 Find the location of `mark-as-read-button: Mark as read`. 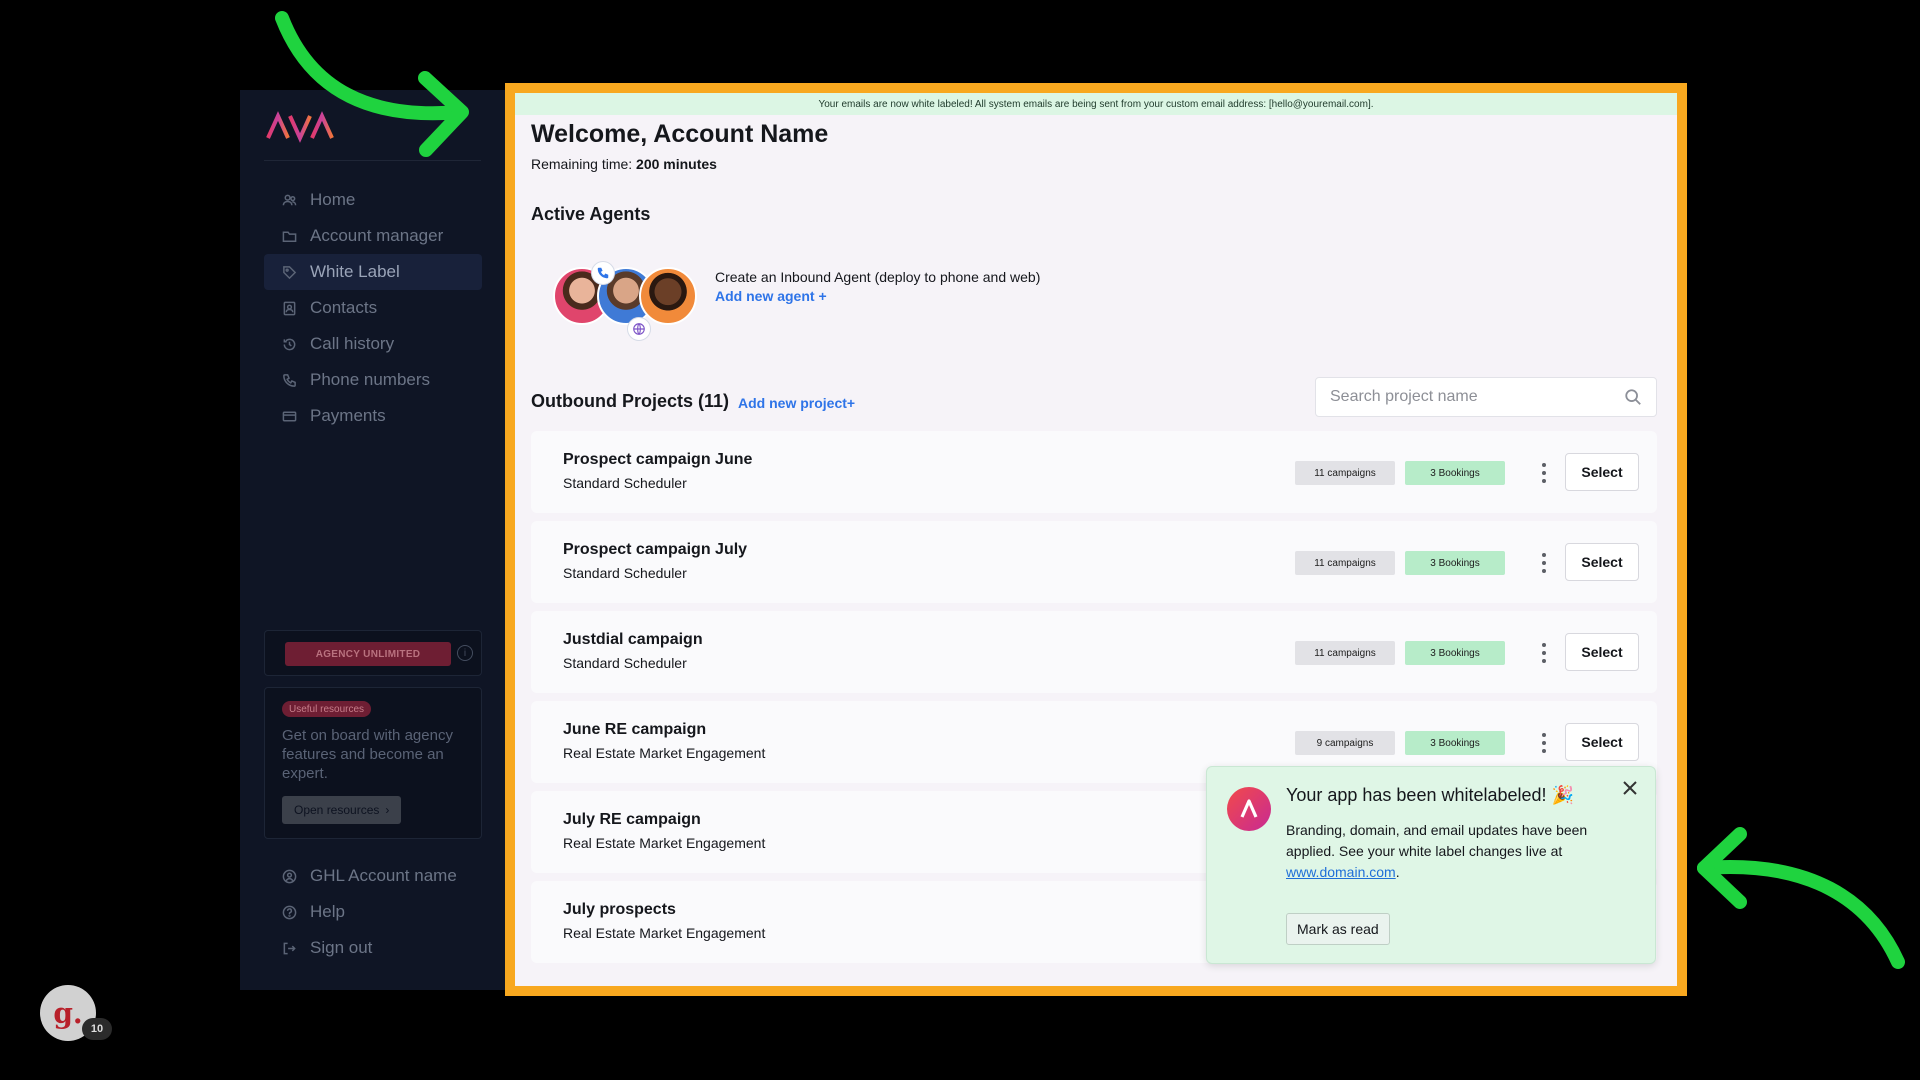

mark-as-read-button: Mark as read is located at coordinates (1338, 929).